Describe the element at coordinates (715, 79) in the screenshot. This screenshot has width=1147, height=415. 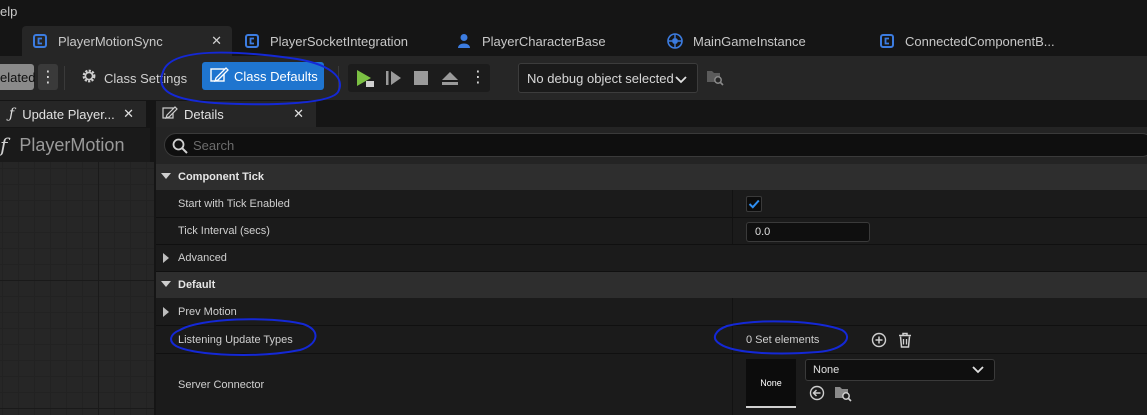
I see `browse-debug-object-icon` at that location.